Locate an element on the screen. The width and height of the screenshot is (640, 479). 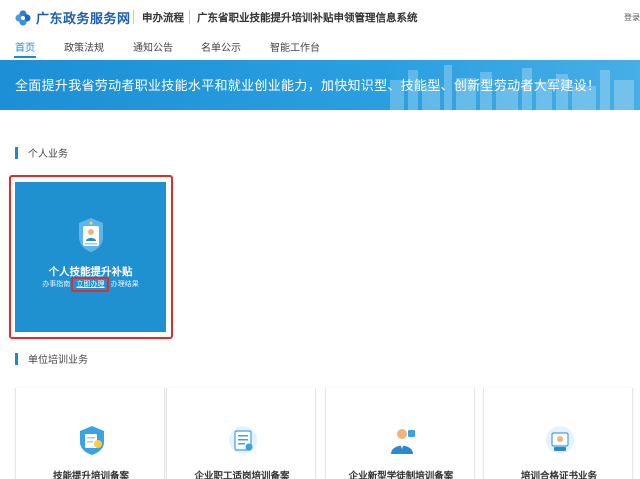
unit-section-title: 单位培训业务 is located at coordinates (58, 360).